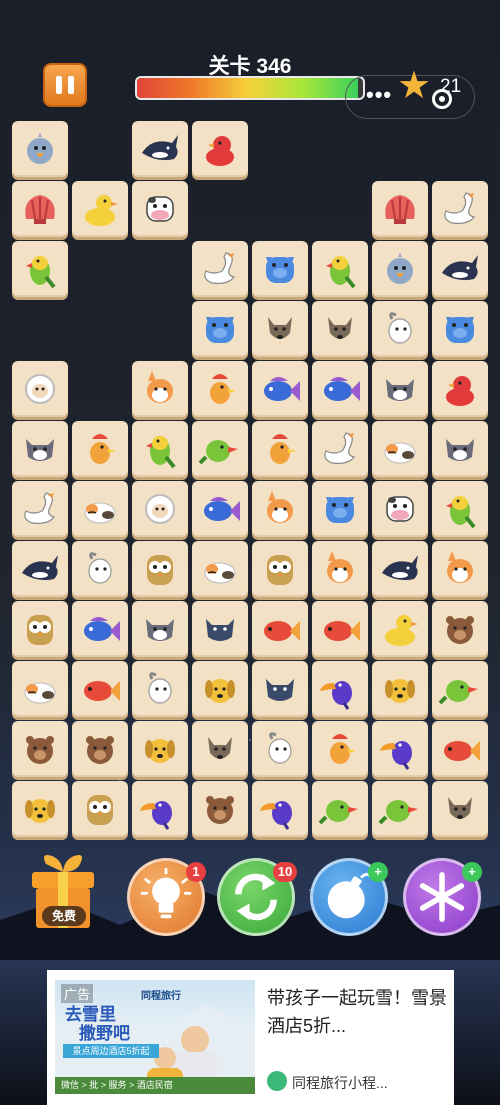 This screenshot has height=1105, width=500. I want to click on freeze-add-badge: +, so click(472, 872).